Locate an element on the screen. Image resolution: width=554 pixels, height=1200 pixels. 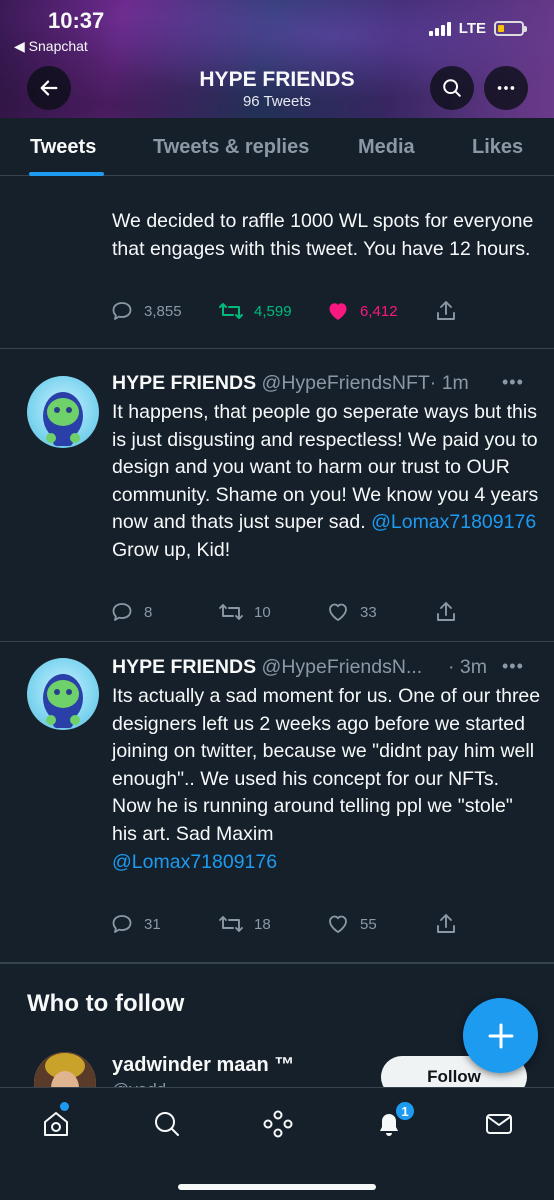
home-unread-dot is located at coordinates (64, 1106).